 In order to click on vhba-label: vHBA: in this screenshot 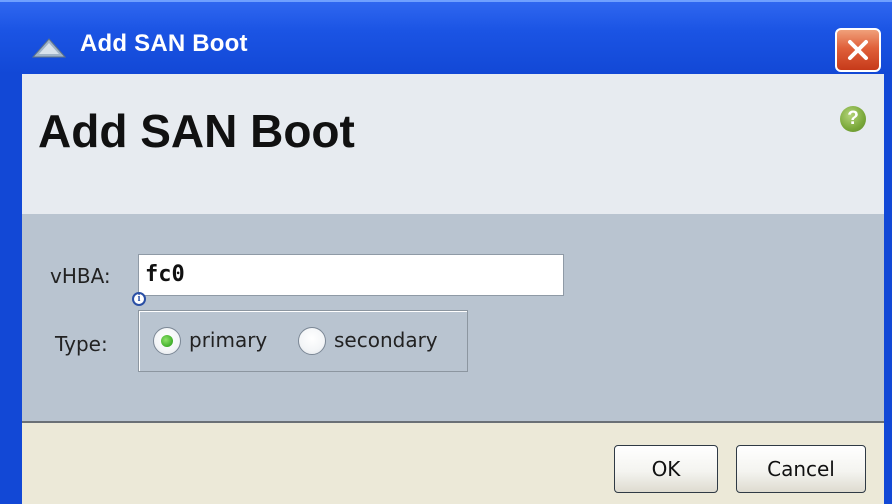, I will do `click(80, 276)`.